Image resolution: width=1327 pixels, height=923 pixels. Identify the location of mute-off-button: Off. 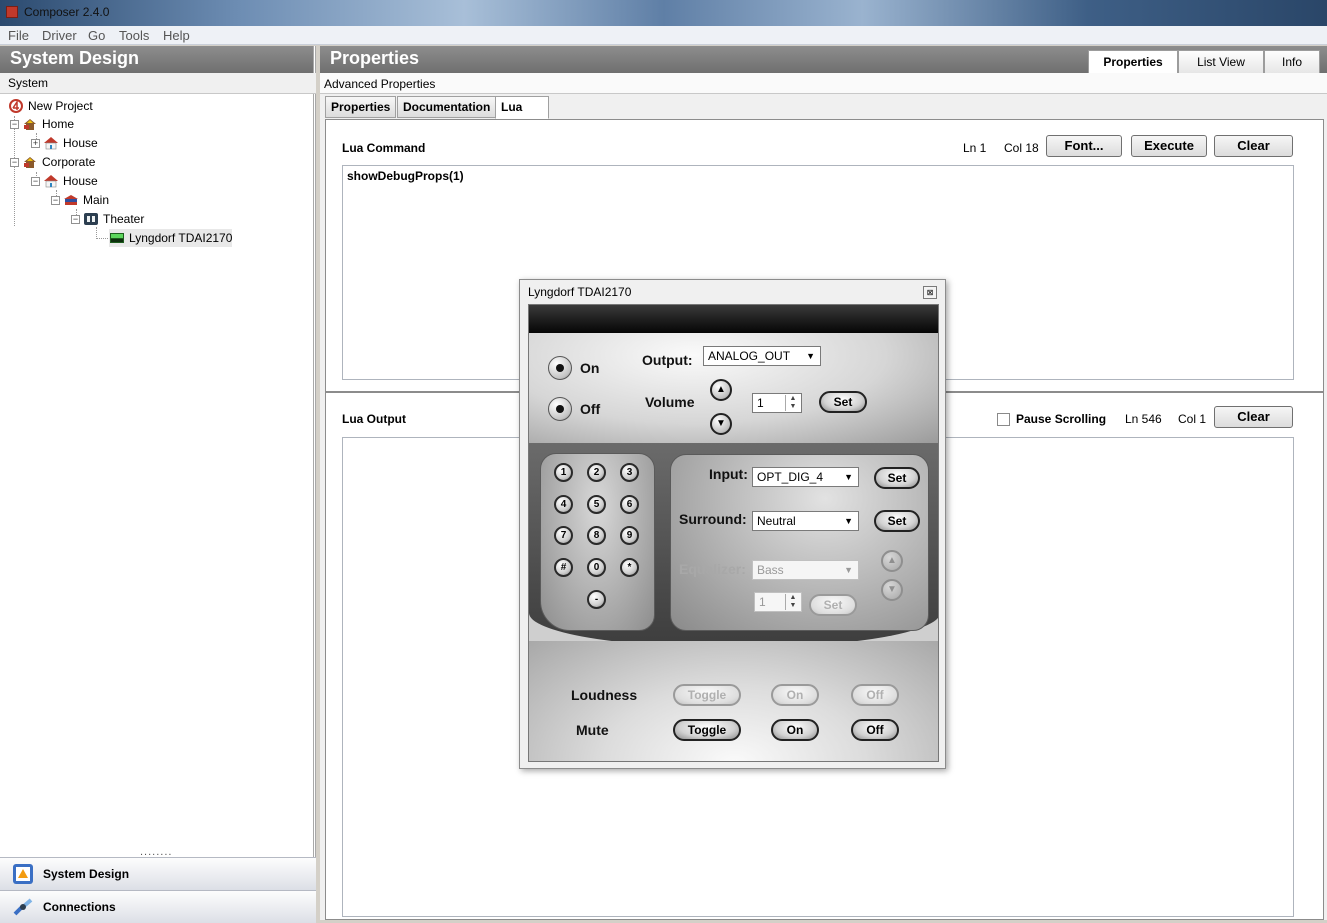
(875, 730).